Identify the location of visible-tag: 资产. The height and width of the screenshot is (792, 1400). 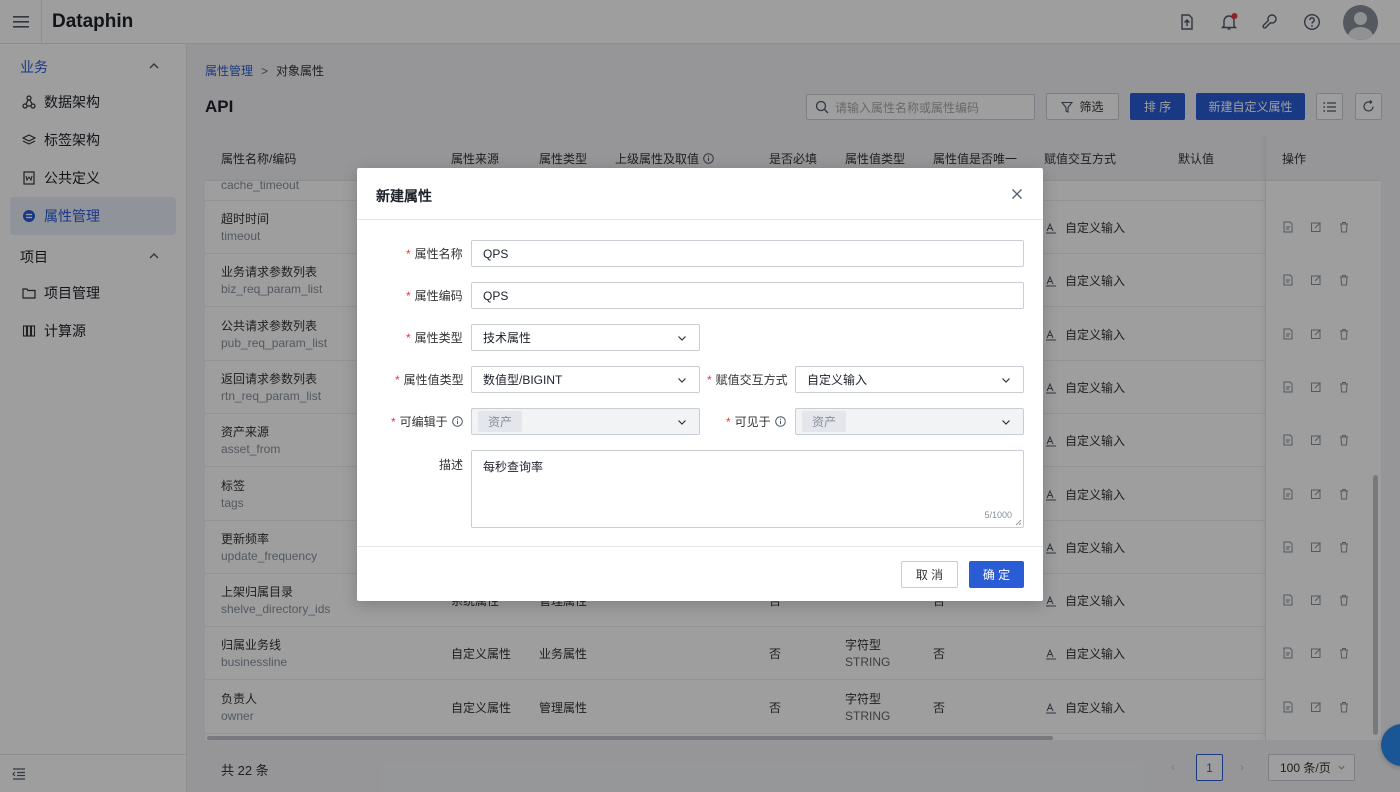
(824, 421).